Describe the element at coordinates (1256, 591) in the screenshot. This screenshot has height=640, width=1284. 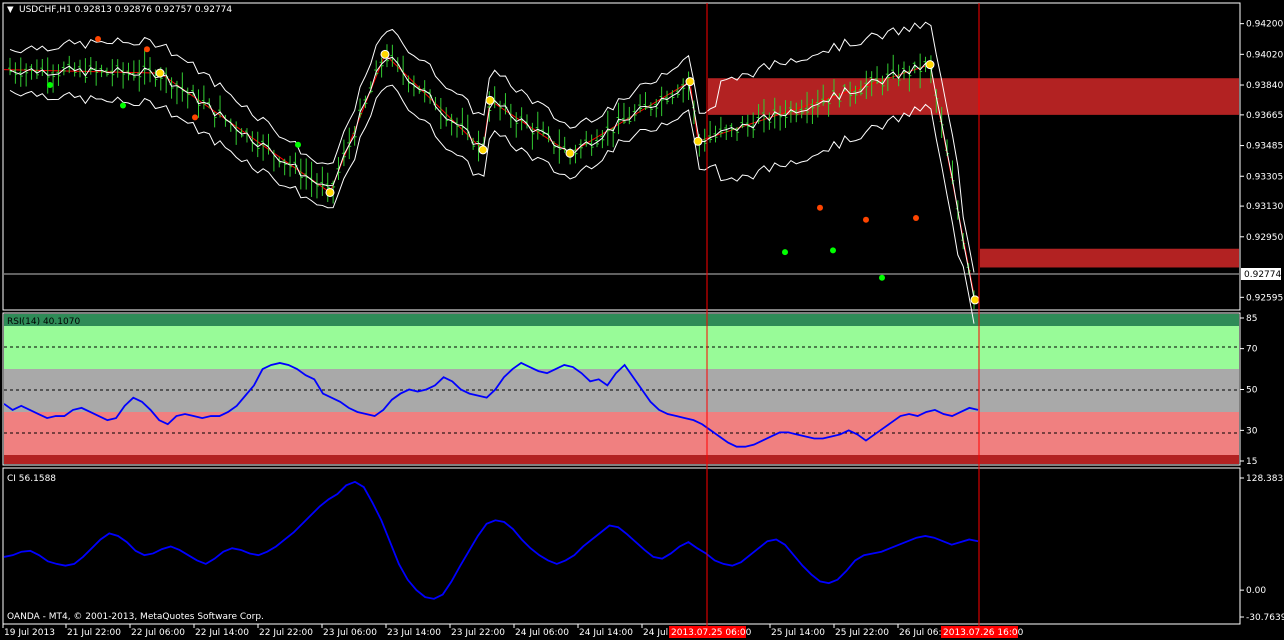
I see `ci-tick-label: 0.00` at that location.